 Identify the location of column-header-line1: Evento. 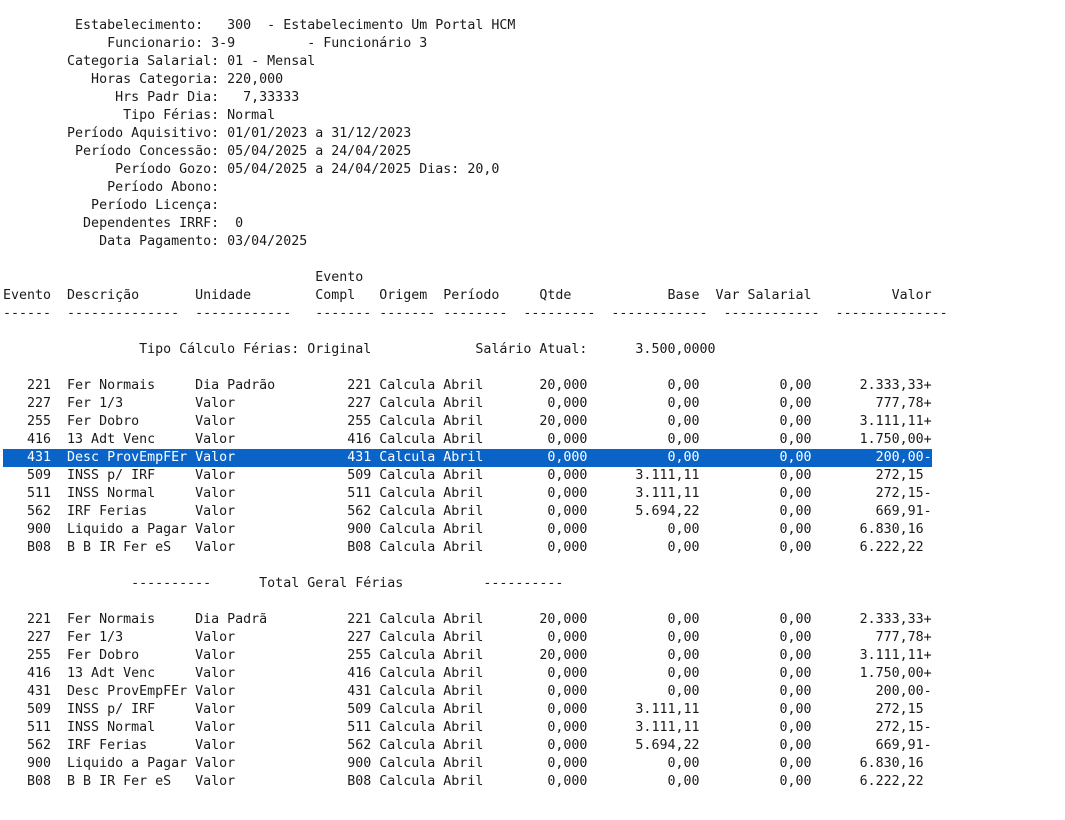
(183, 277).